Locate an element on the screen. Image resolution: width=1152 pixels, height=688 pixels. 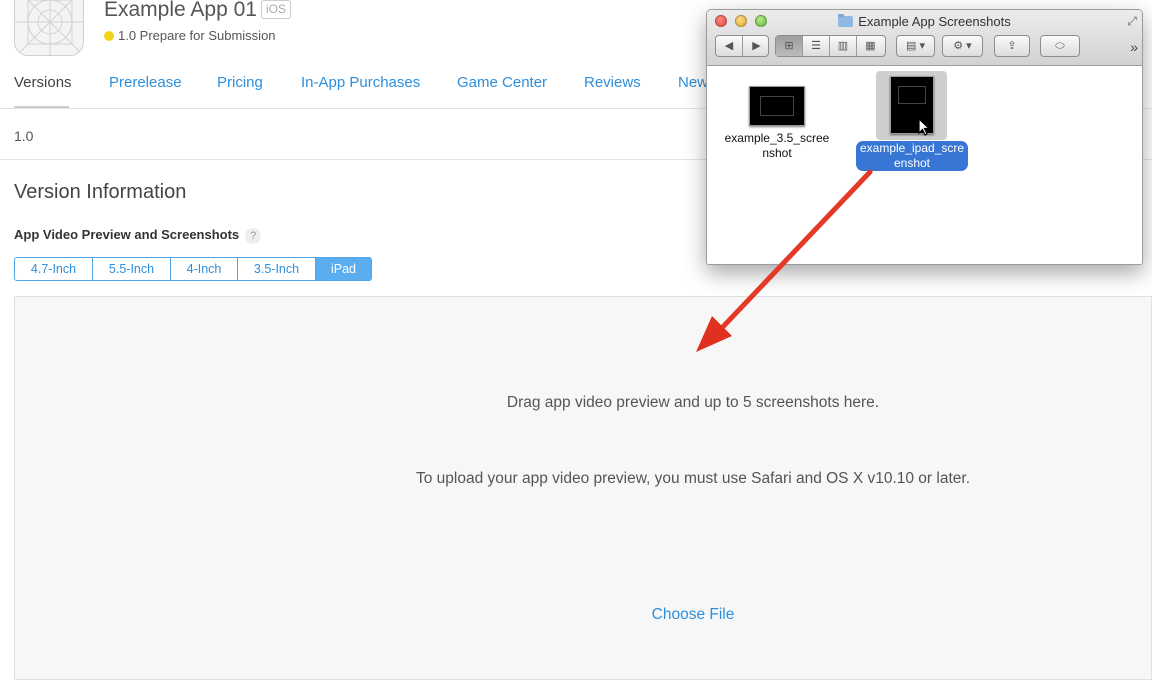
cover-flow-button: ▦ is located at coordinates (870, 46).